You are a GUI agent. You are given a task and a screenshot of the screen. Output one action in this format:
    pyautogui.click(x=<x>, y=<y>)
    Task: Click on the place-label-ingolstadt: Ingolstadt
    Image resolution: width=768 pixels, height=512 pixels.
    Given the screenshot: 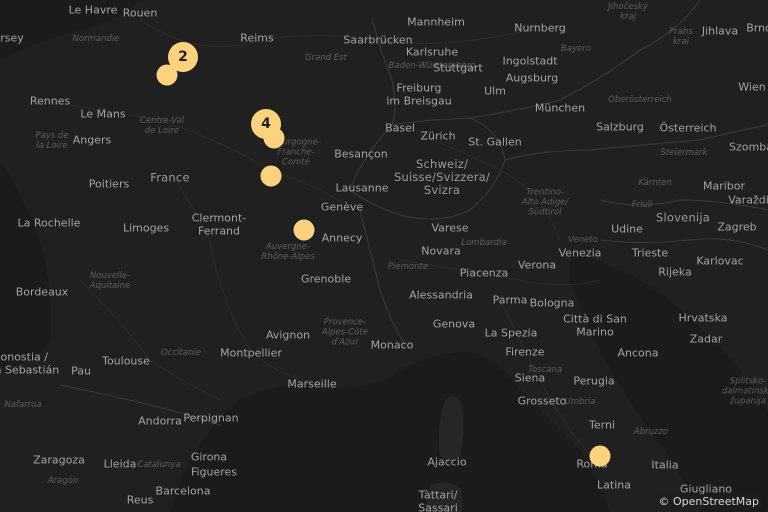 What is the action you would take?
    pyautogui.click(x=530, y=61)
    